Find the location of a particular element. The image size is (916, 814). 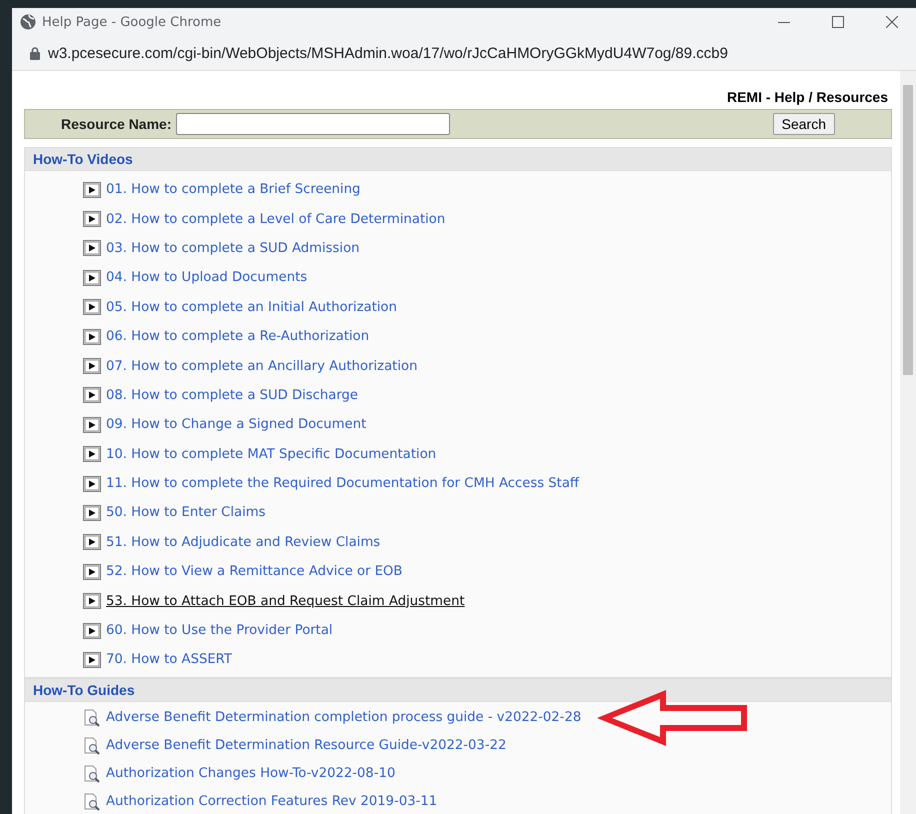

resource-link: 04. How to Upload Documents is located at coordinates (207, 278).